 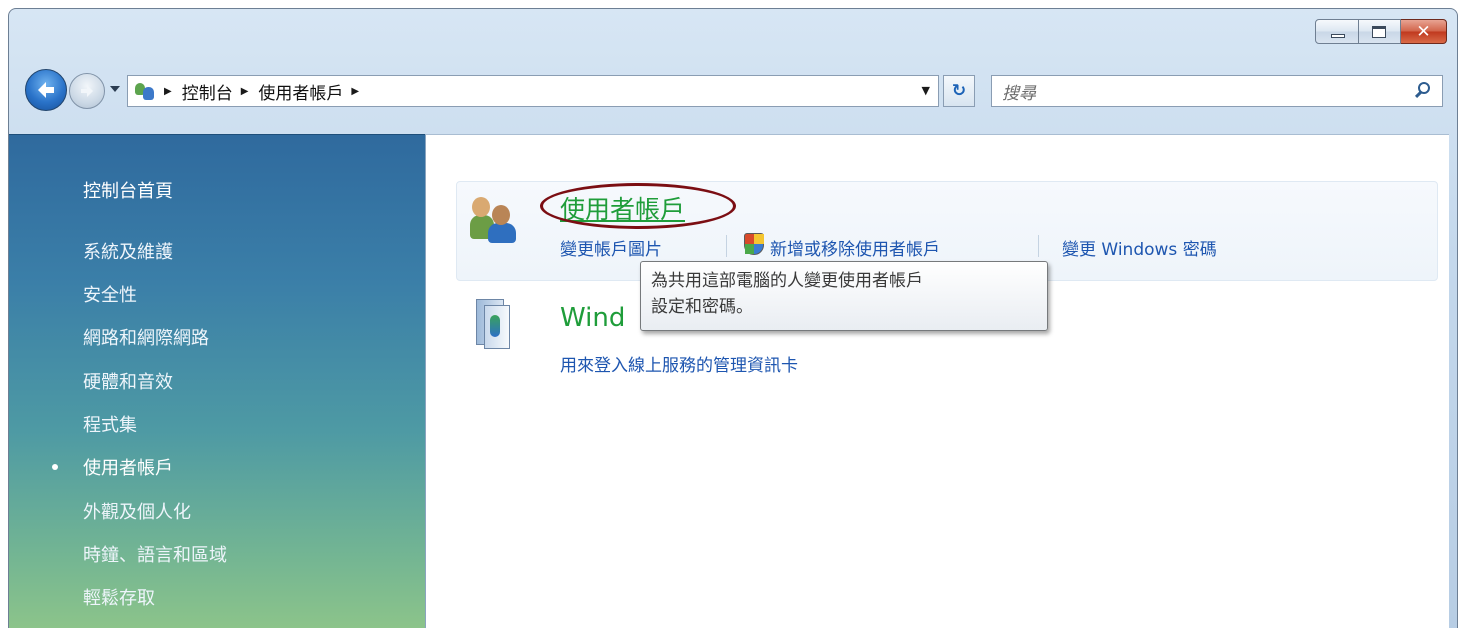 What do you see at coordinates (592, 318) in the screenshot?
I see `category-title-cardspace: Wind` at bounding box center [592, 318].